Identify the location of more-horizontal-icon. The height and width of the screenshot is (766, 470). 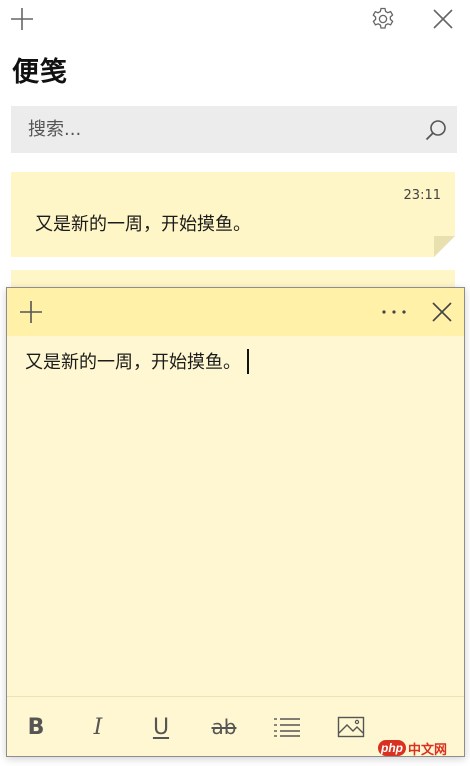
(394, 312).